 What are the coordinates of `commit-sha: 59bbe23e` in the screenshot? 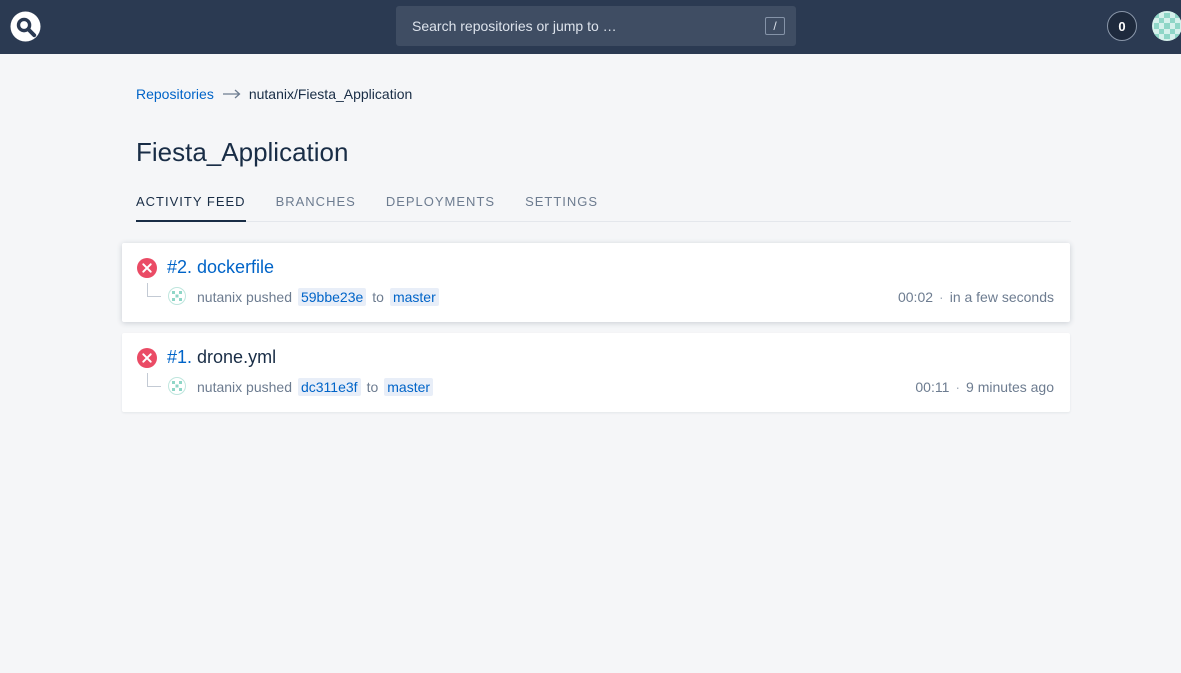 It's located at (332, 297).